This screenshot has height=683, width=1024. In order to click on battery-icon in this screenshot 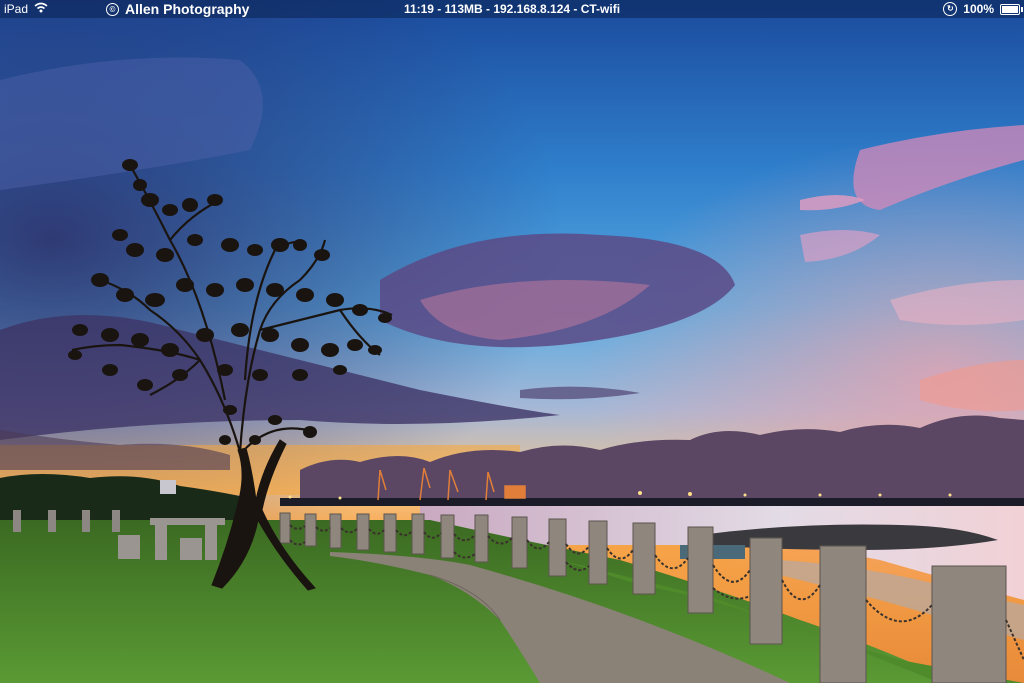, I will do `click(1011, 9)`.